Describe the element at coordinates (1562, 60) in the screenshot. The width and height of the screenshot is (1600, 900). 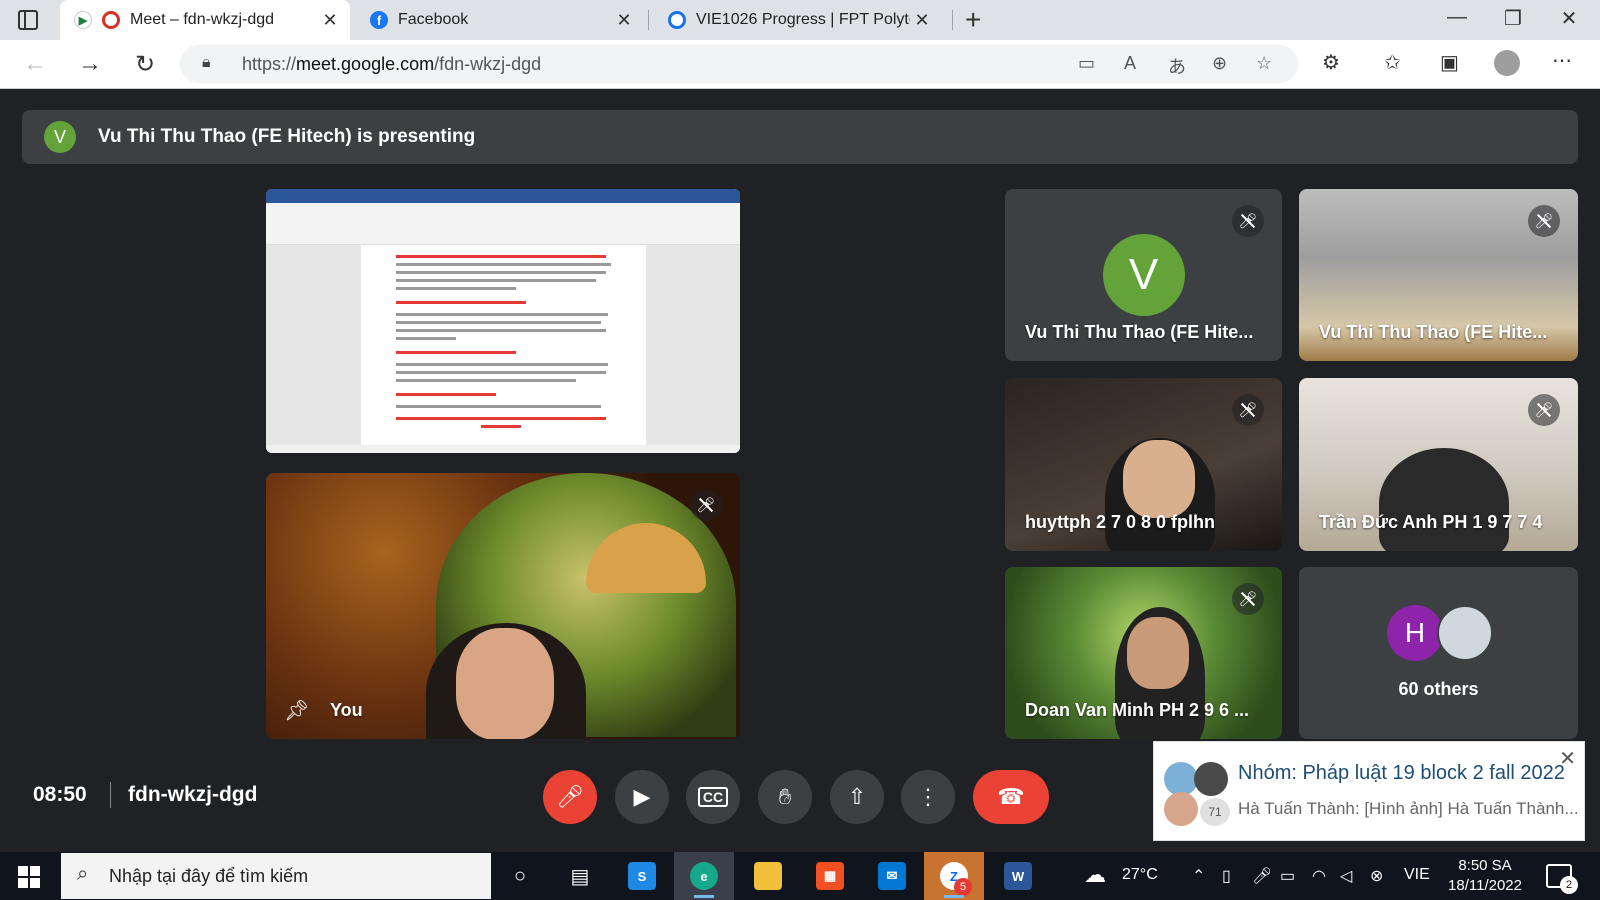
I see `more-options-icon: ⋯` at that location.